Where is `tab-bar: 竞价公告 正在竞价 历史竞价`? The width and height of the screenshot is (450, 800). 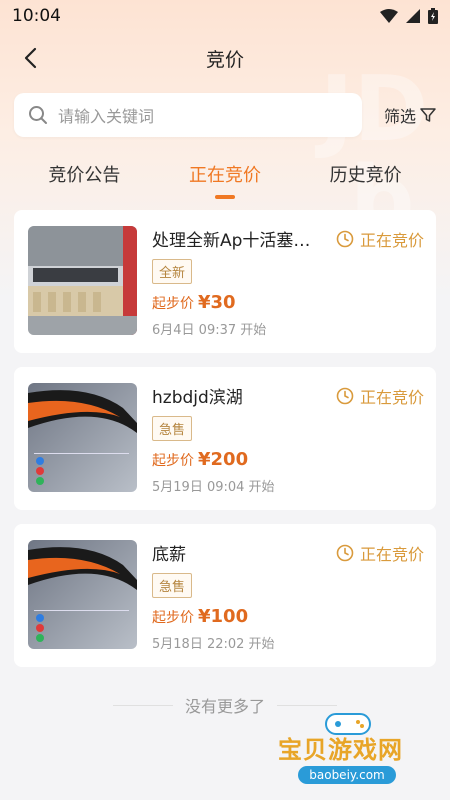 tab-bar: 竞价公告 正在竞价 历史竞价 is located at coordinates (225, 178).